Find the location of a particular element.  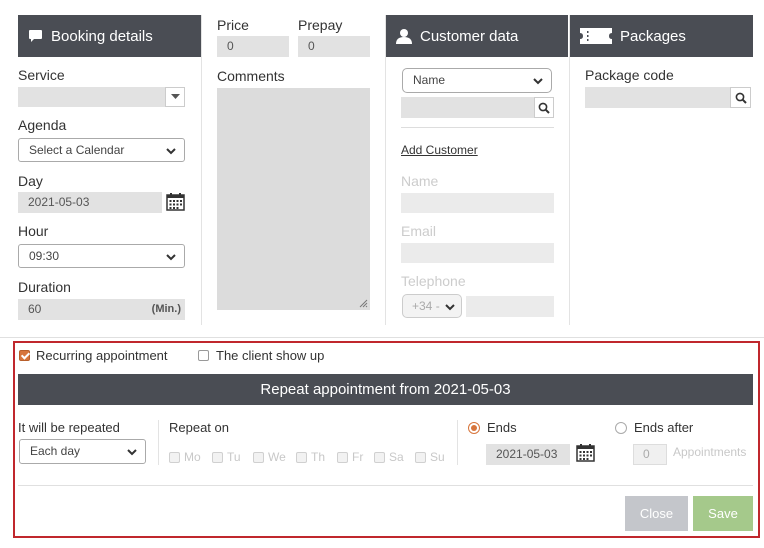

agenda-label: Agenda is located at coordinates (42, 125).